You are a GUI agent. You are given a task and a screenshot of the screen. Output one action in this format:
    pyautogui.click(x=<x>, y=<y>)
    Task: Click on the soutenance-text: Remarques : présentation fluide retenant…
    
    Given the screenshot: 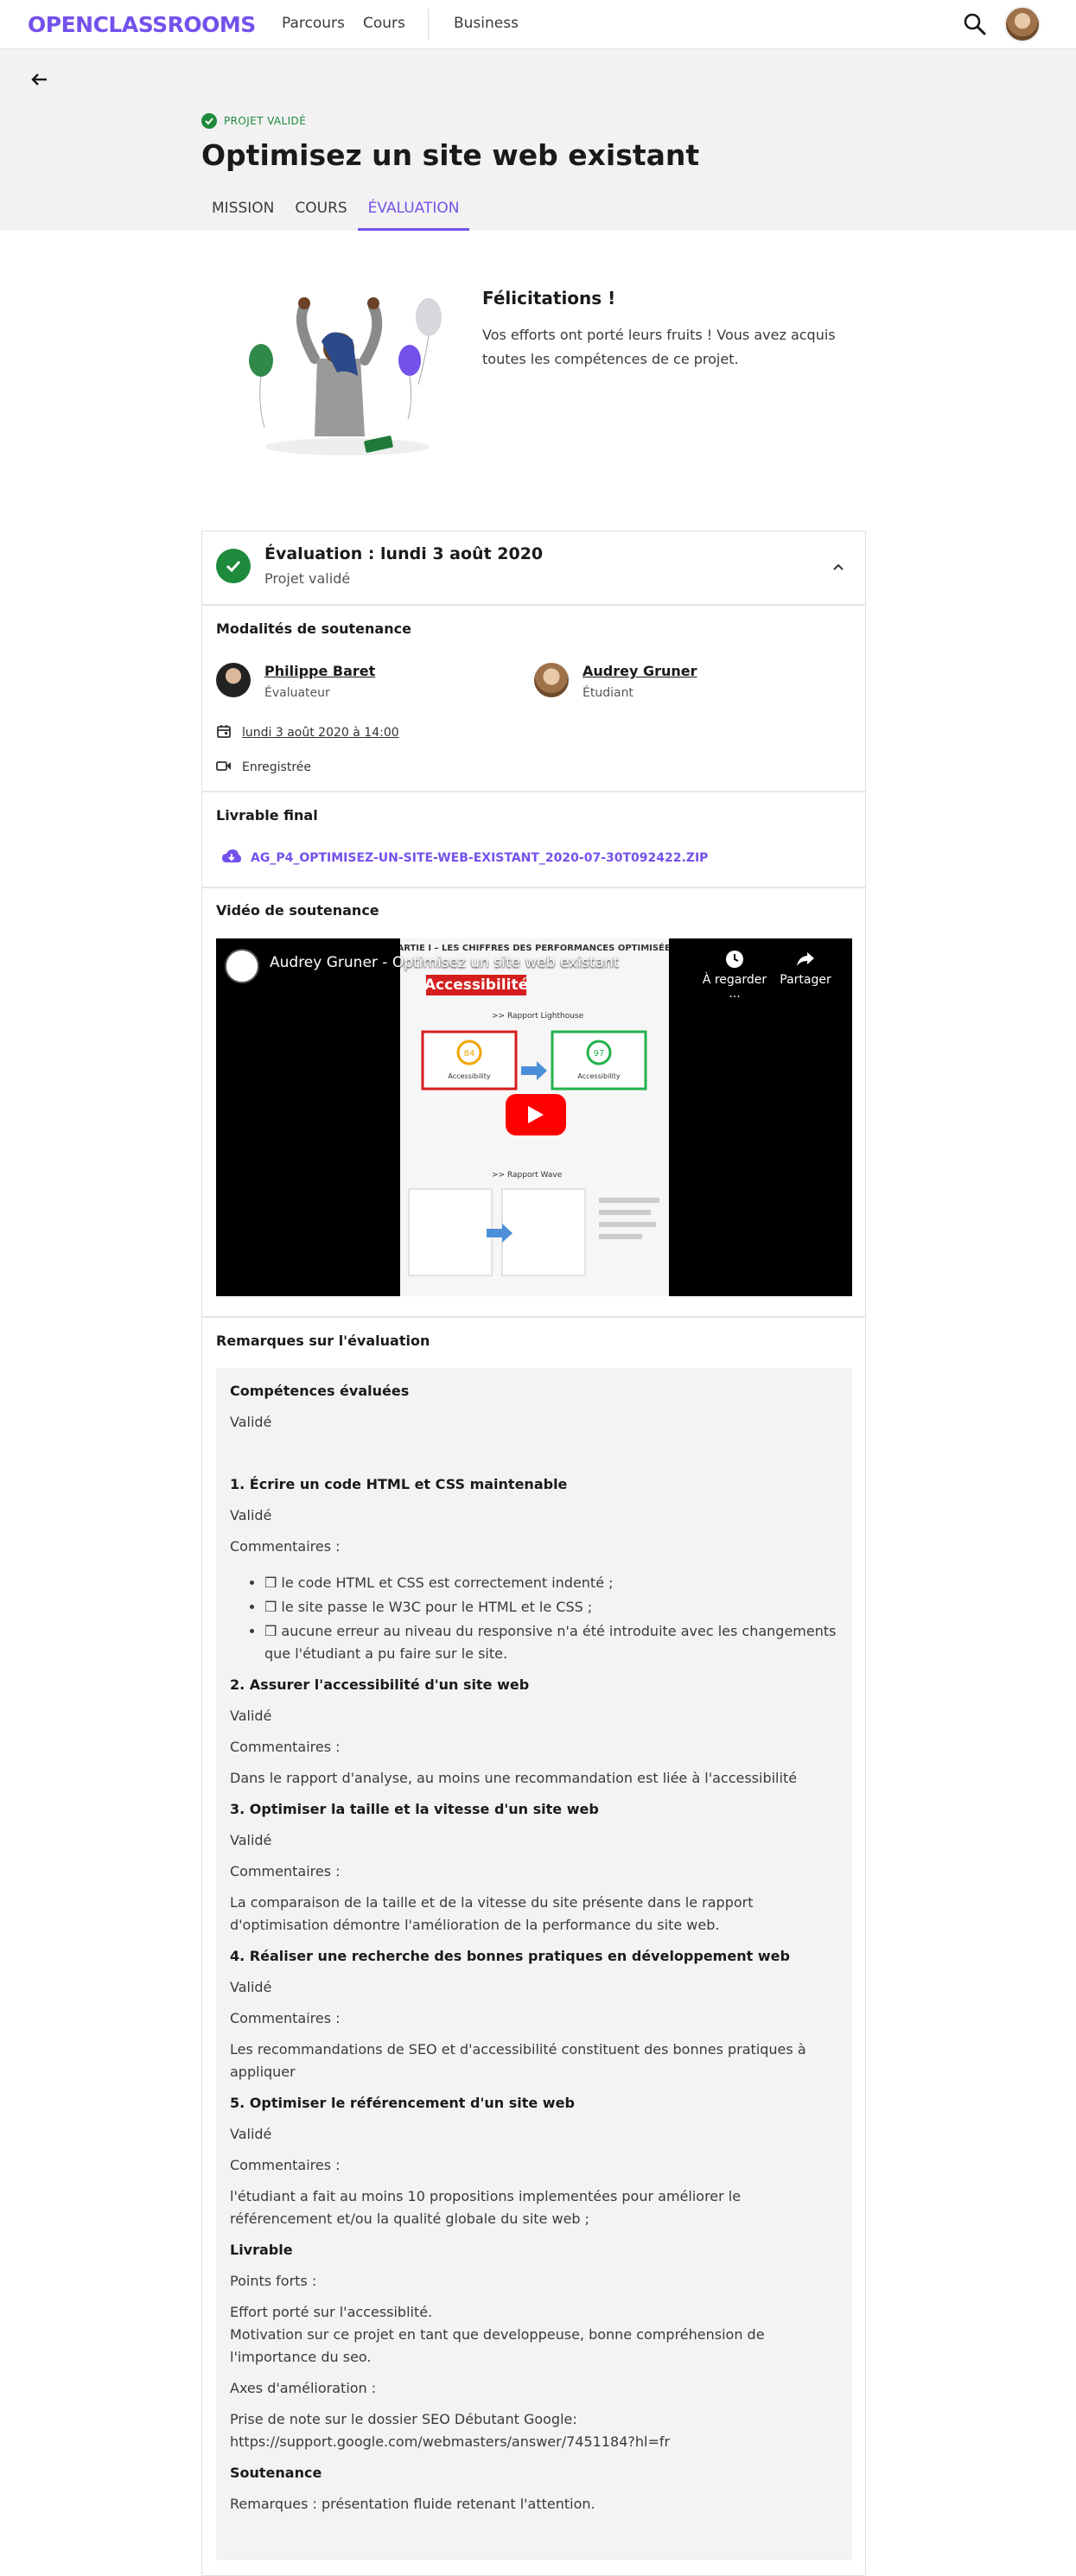 What is the action you would take?
    pyautogui.click(x=412, y=2504)
    